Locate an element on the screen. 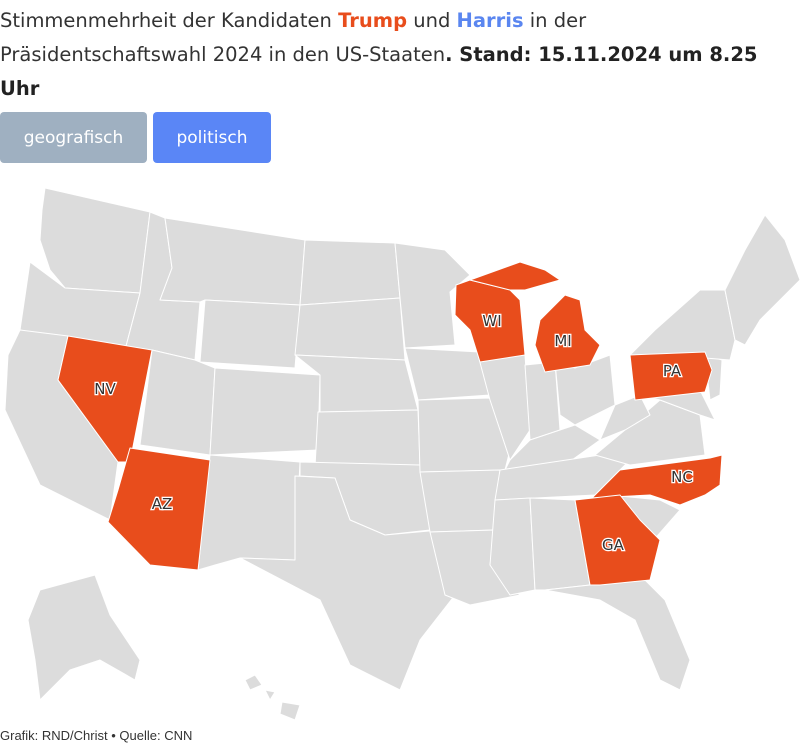 The image size is (800, 746). state-in is located at coordinates (542, 401).